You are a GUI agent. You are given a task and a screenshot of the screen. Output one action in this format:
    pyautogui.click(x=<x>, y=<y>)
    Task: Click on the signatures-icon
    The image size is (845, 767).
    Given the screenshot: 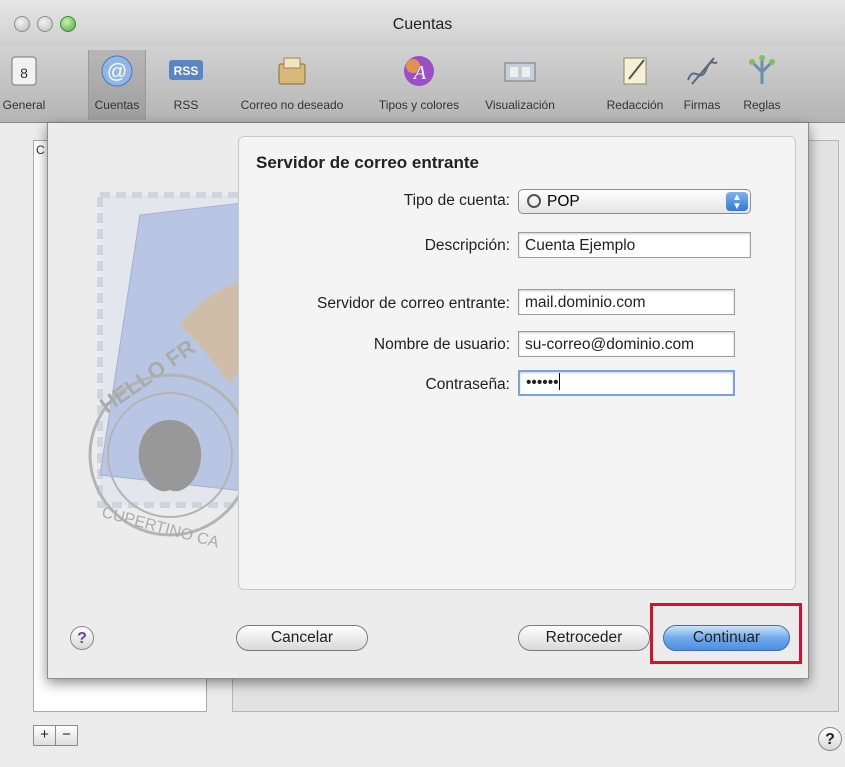 What is the action you would take?
    pyautogui.click(x=702, y=71)
    